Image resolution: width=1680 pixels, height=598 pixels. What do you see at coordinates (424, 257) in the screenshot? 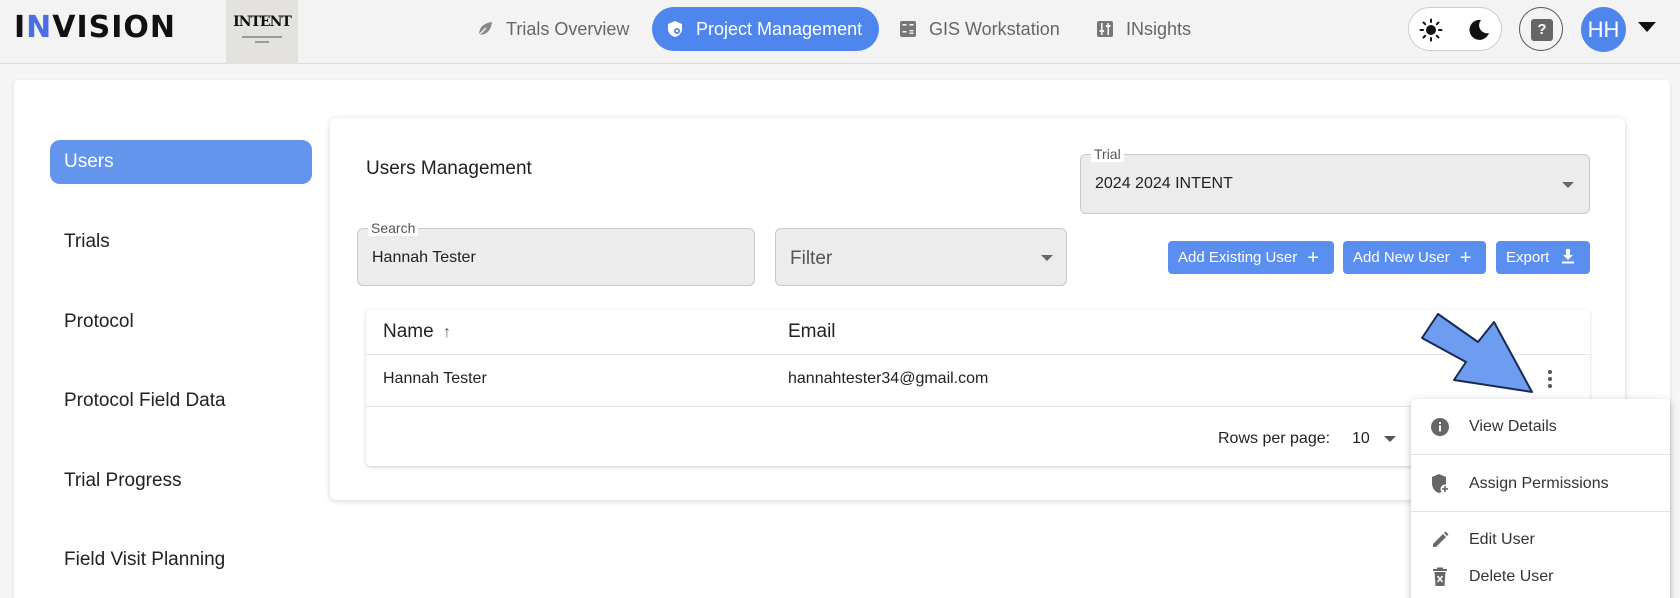
I see `search-value: Hannah Tester` at bounding box center [424, 257].